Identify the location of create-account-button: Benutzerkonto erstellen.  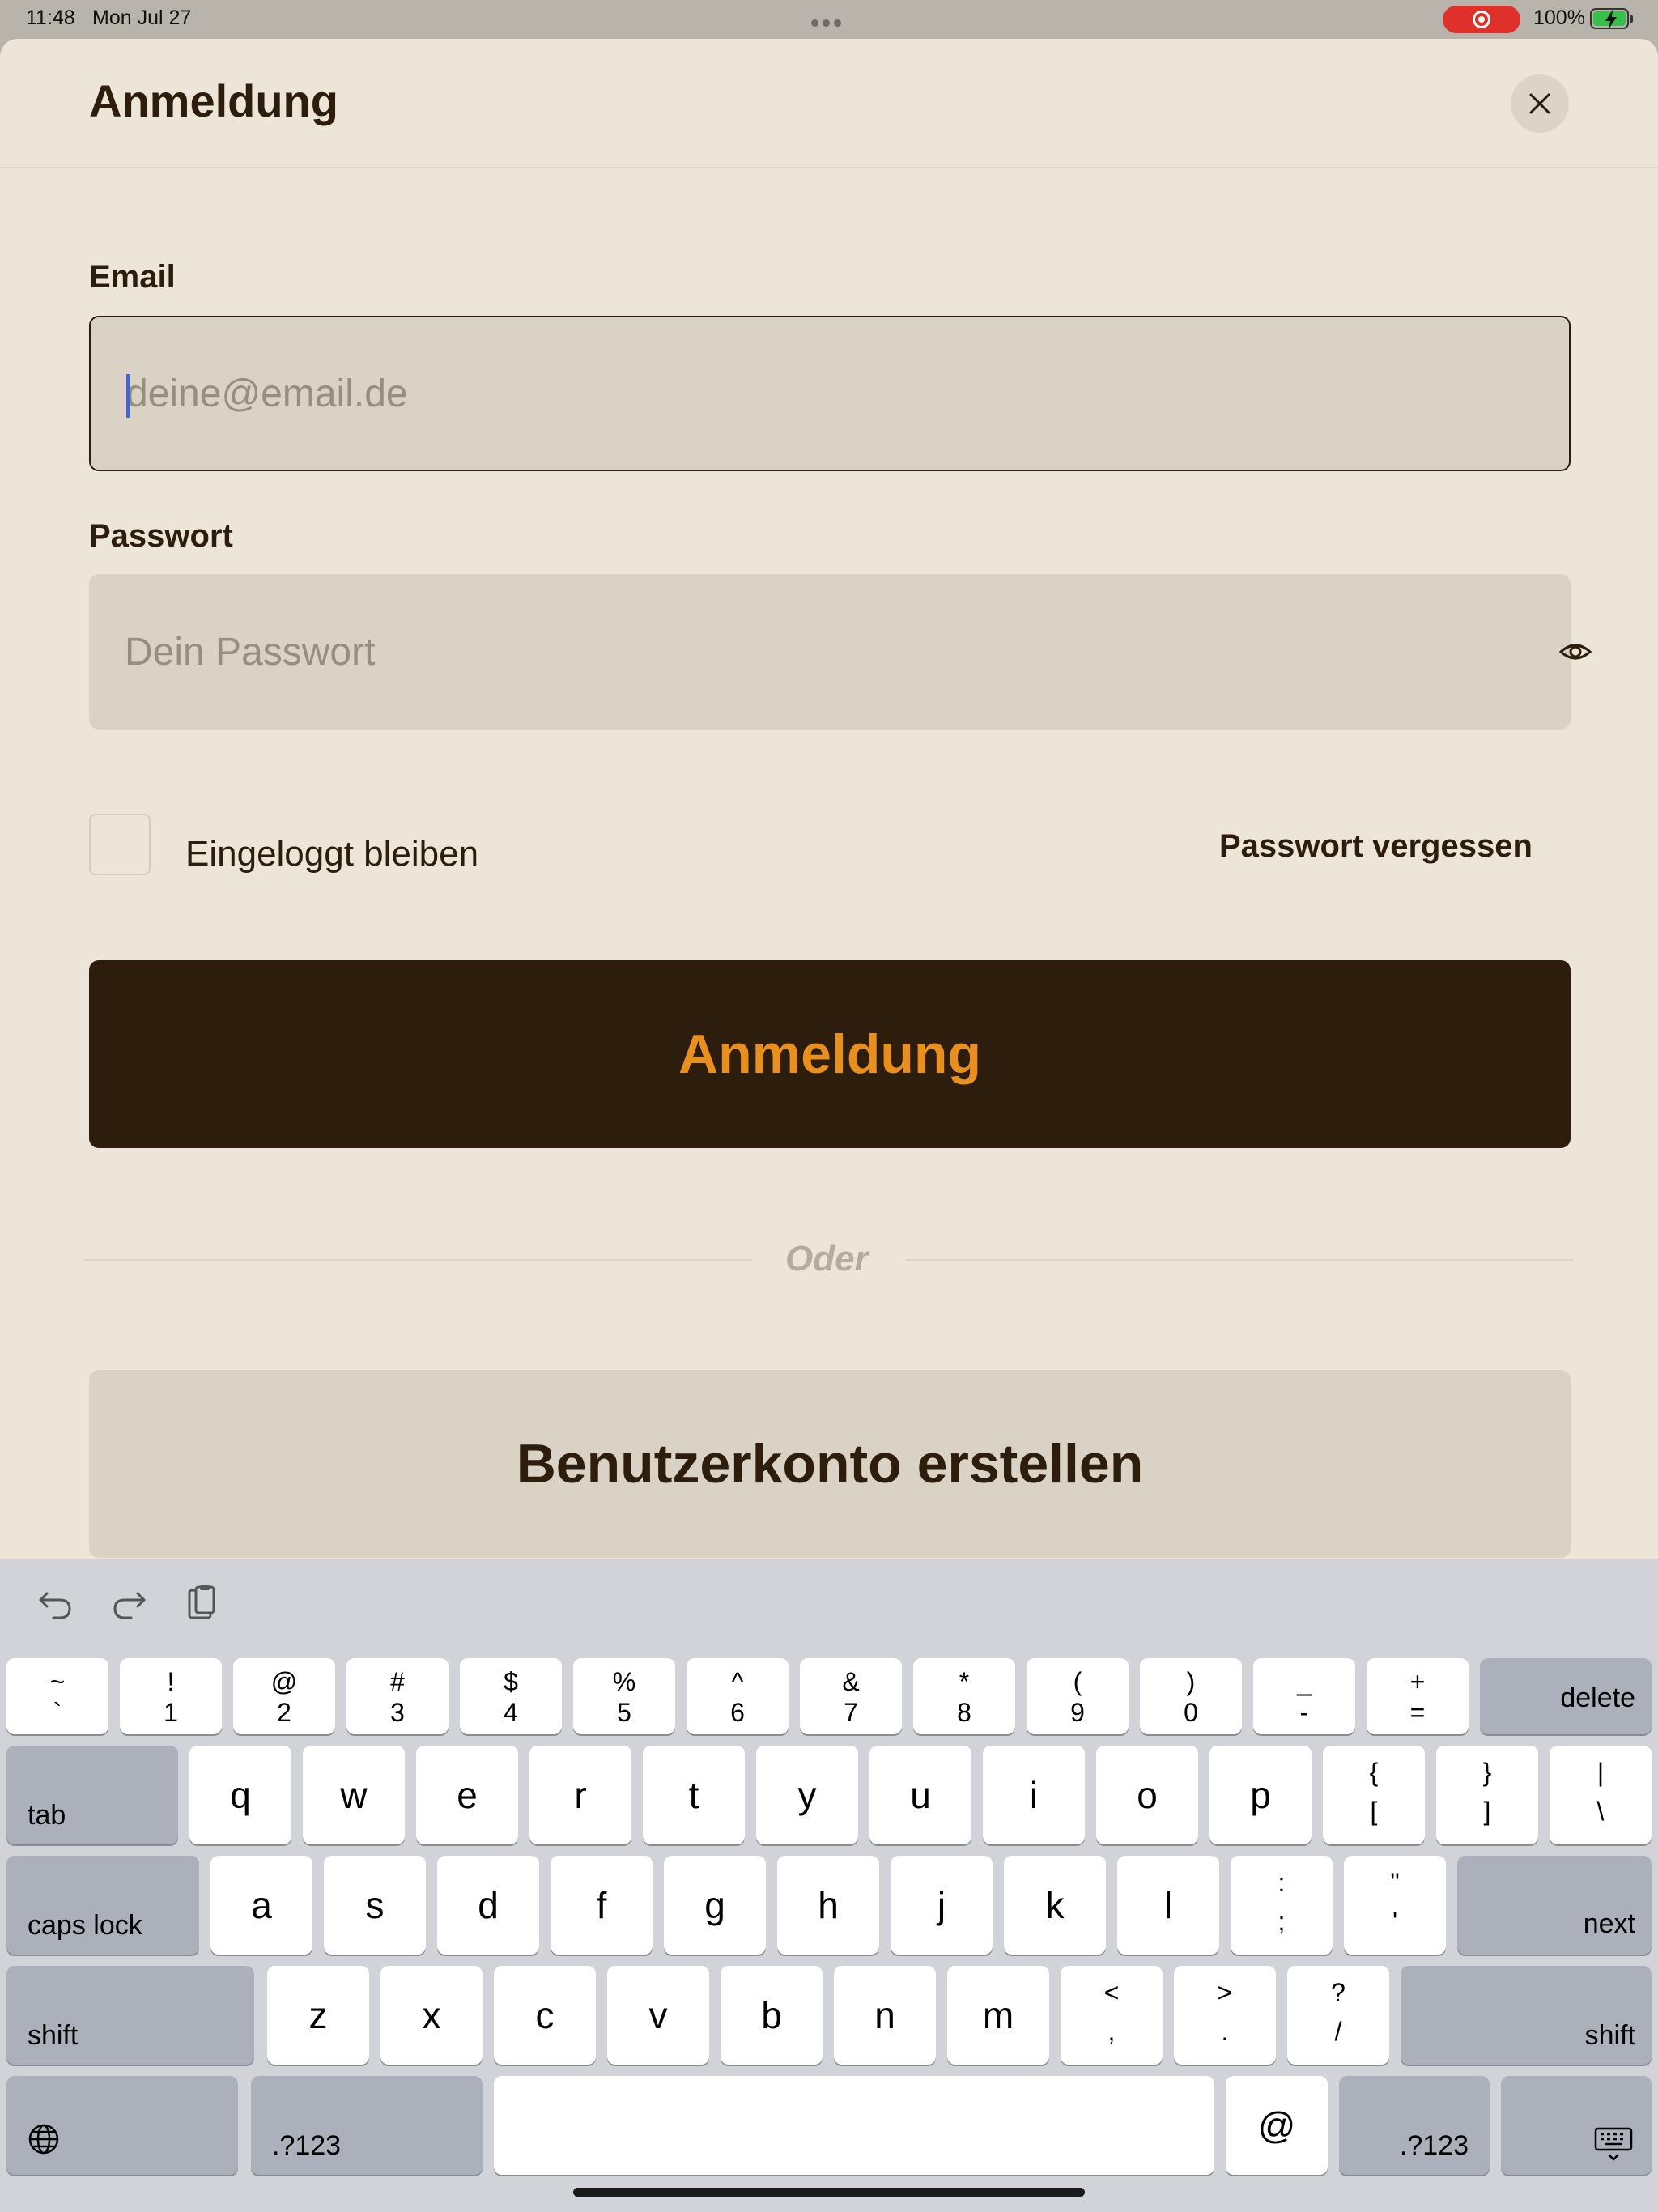
(830, 1464).